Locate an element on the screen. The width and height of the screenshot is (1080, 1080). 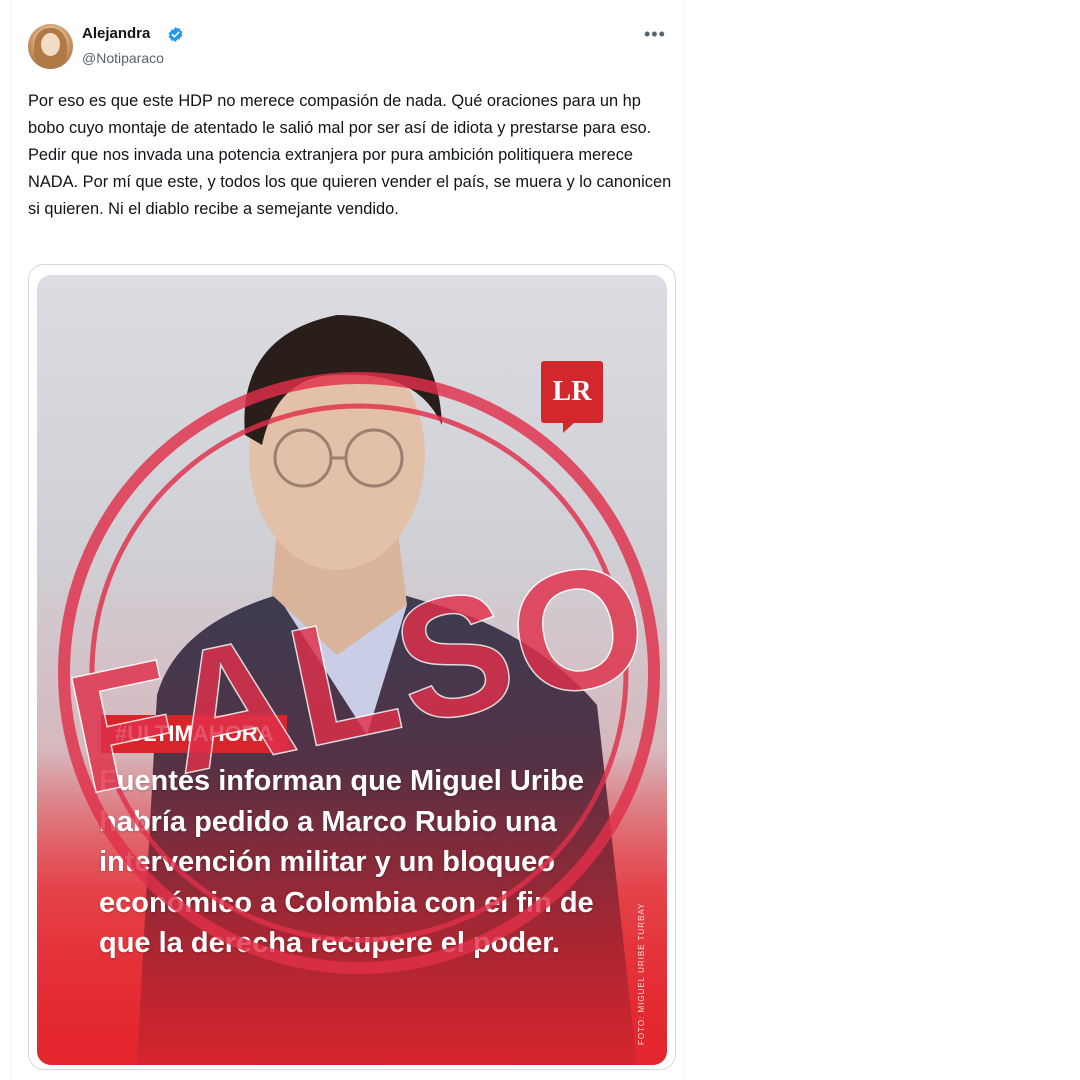
more-options-icon: ••• is located at coordinates (655, 34).